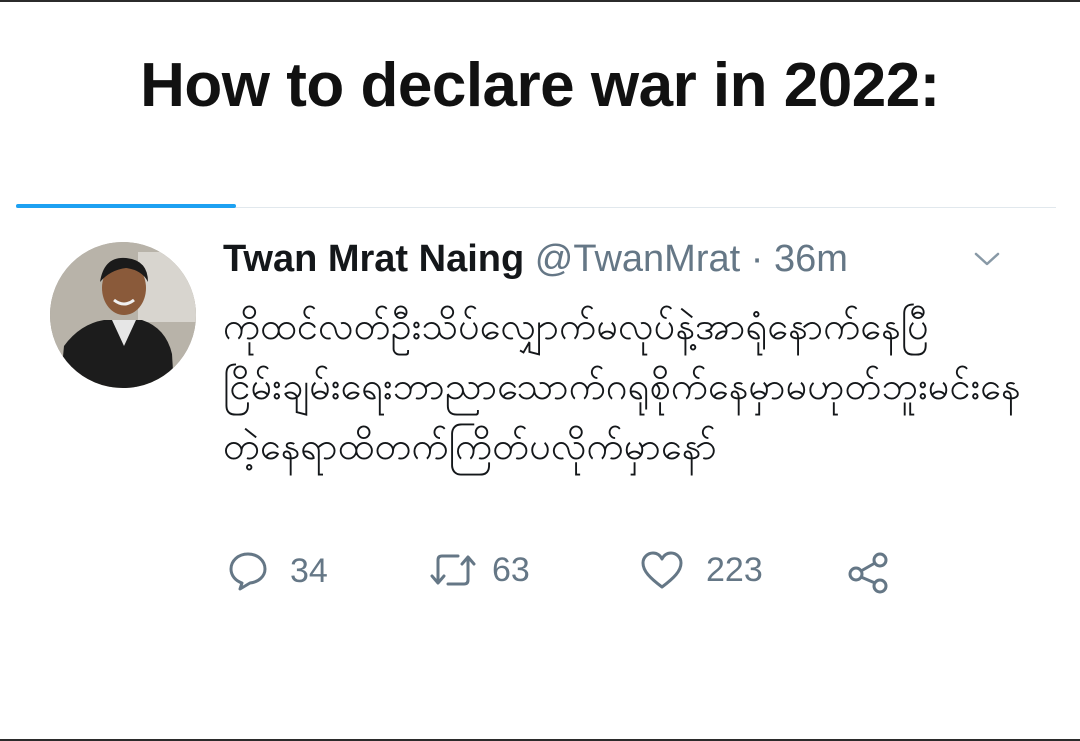 This screenshot has width=1080, height=741. I want to click on share-icon, so click(868, 572).